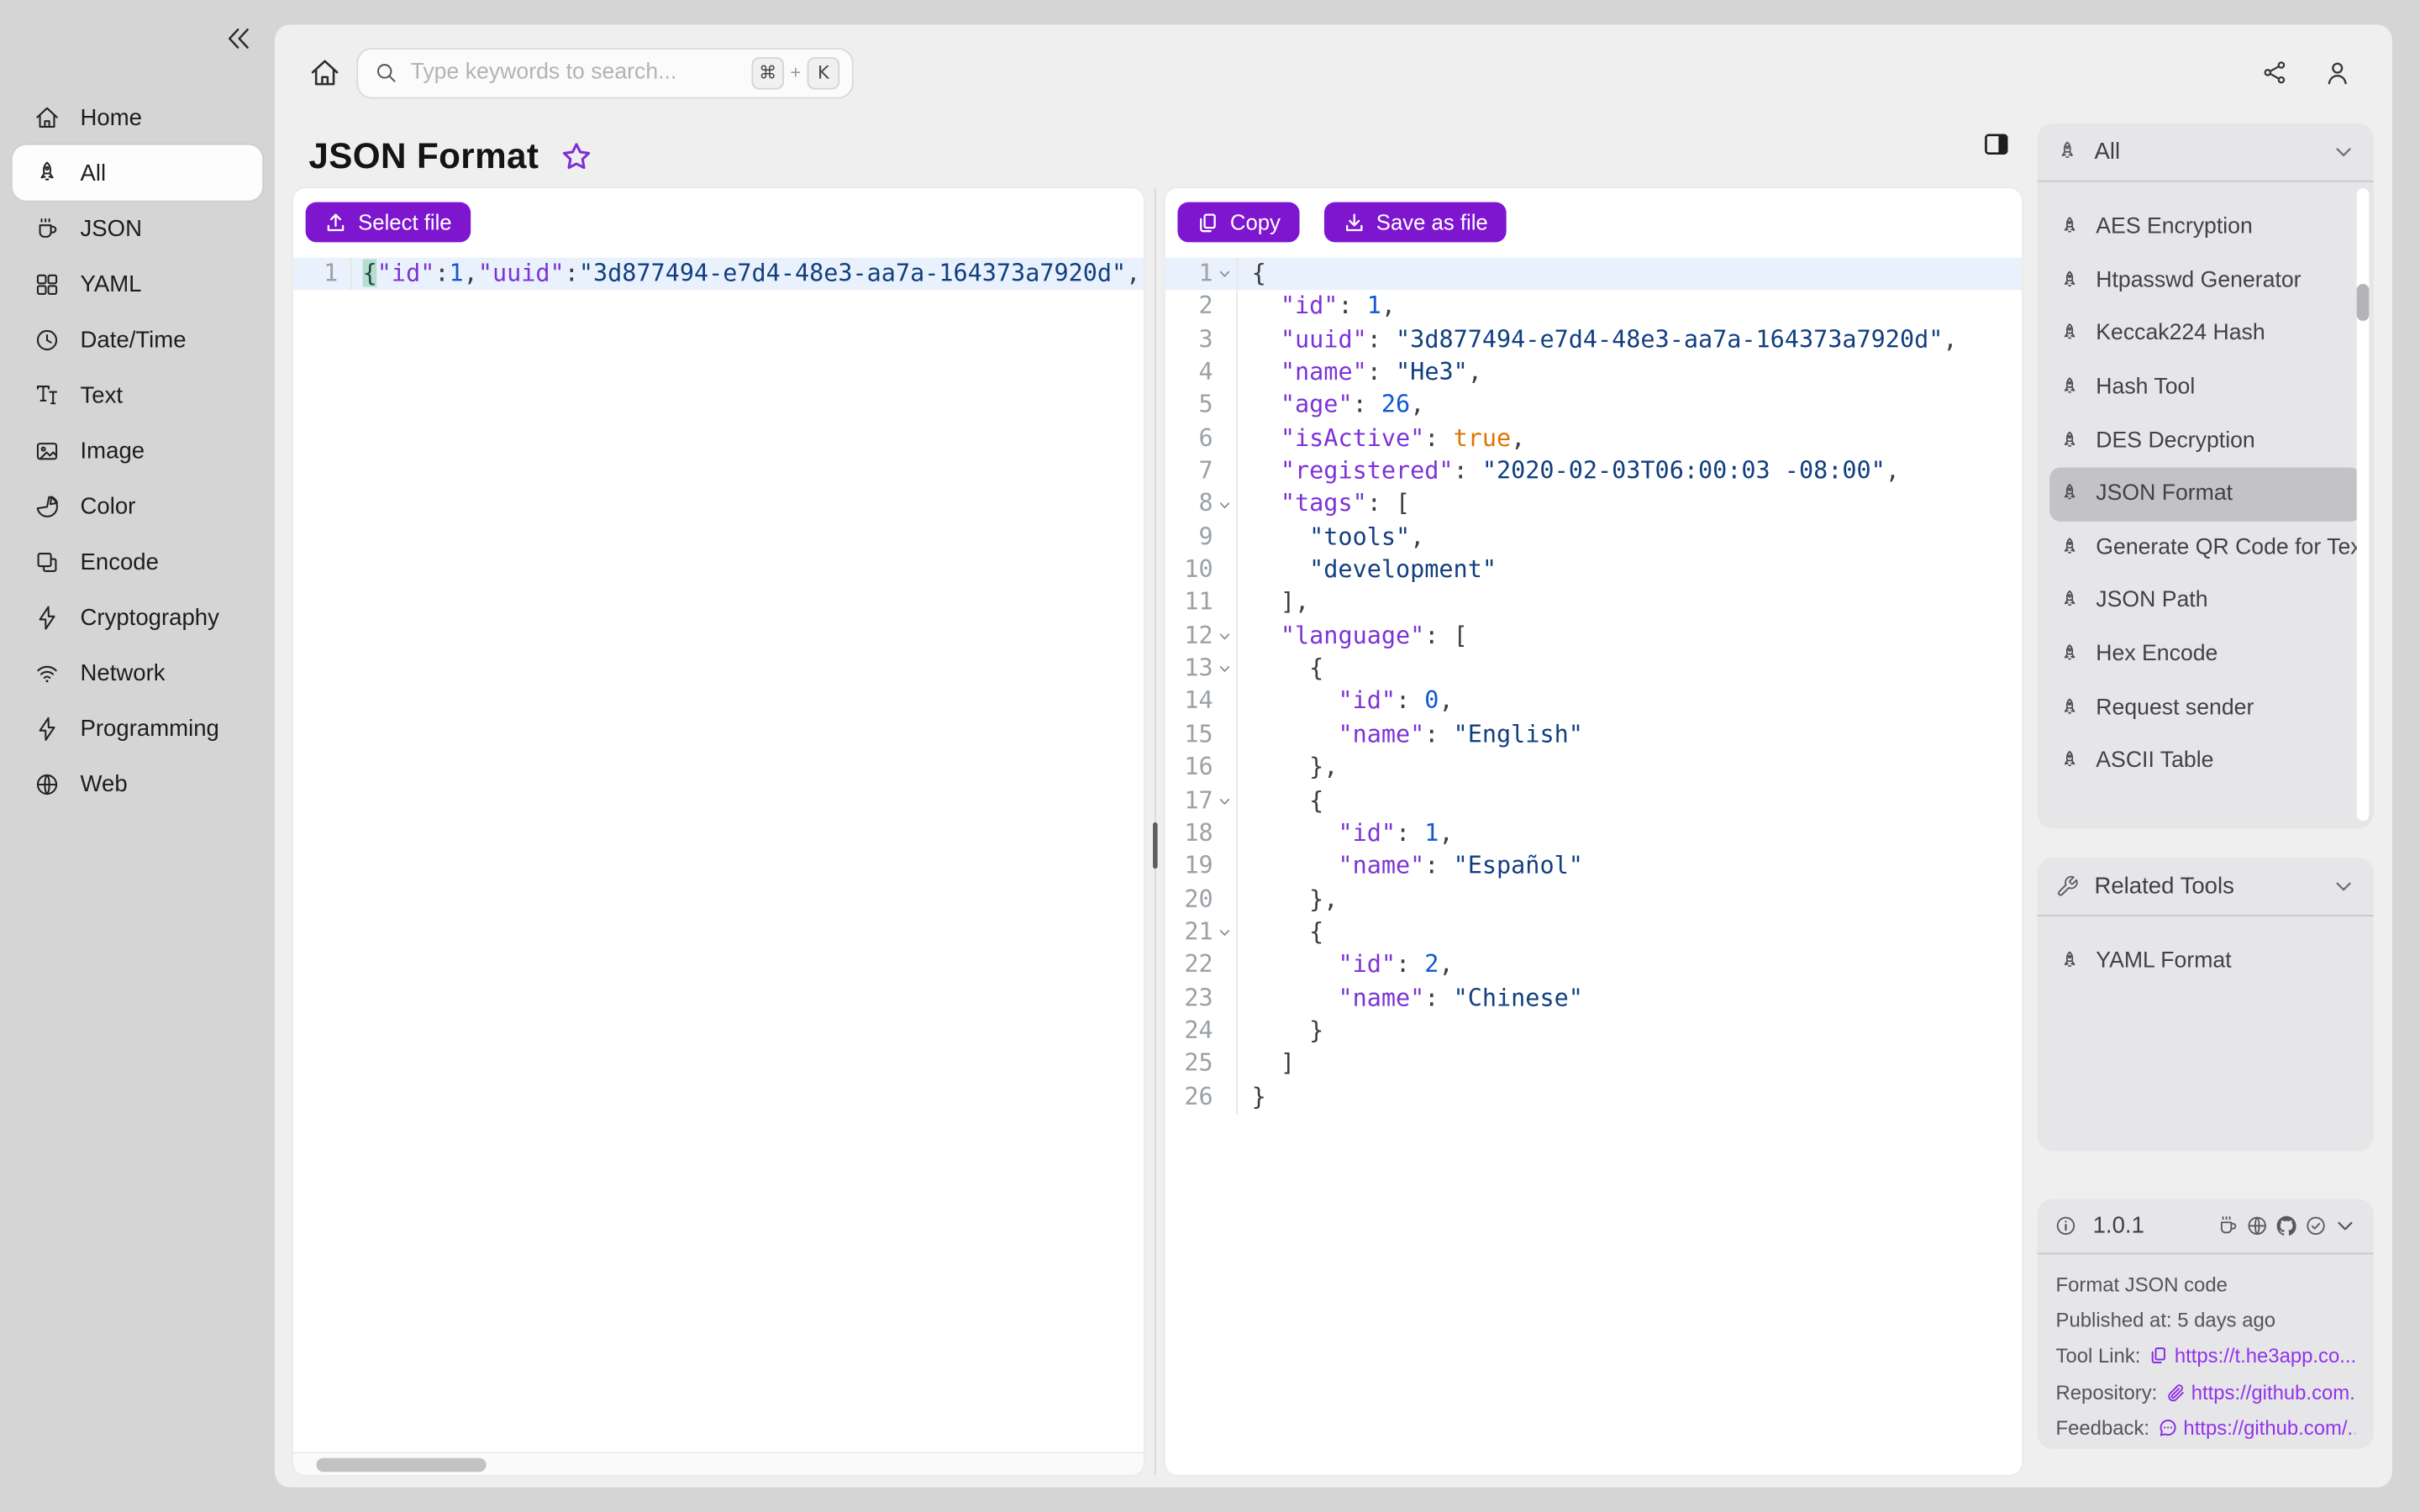 Image resolution: width=2420 pixels, height=1512 pixels. I want to click on code-line: 13 {, so click(1593, 669).